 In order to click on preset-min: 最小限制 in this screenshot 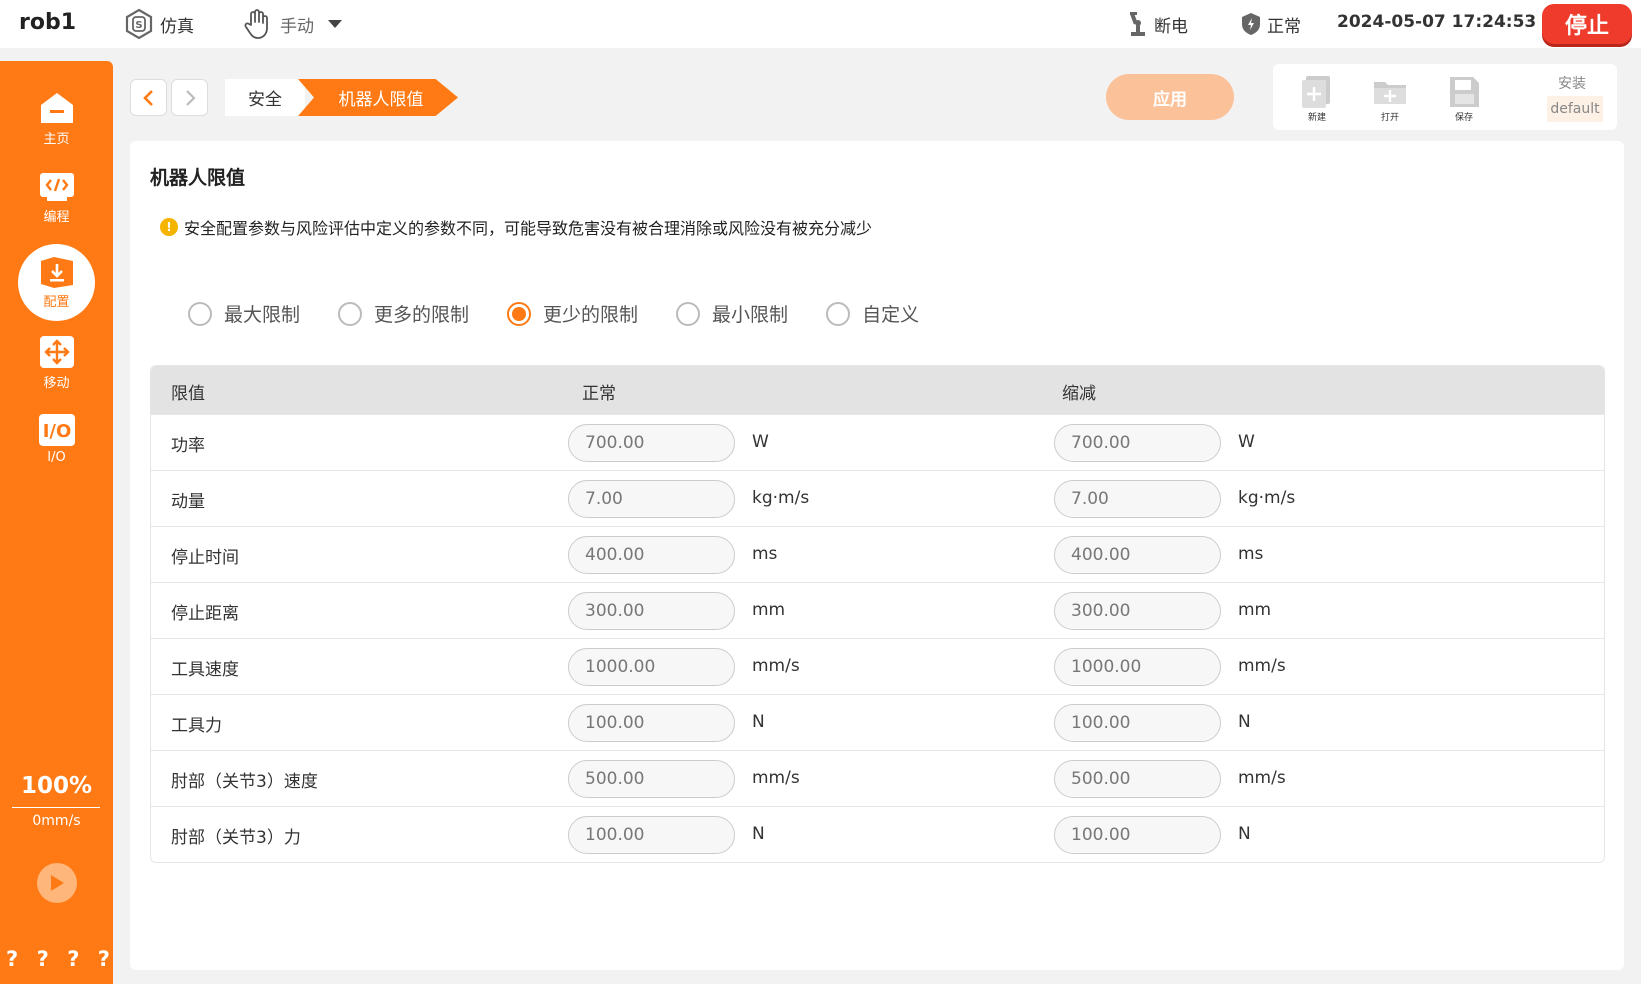, I will do `click(732, 313)`.